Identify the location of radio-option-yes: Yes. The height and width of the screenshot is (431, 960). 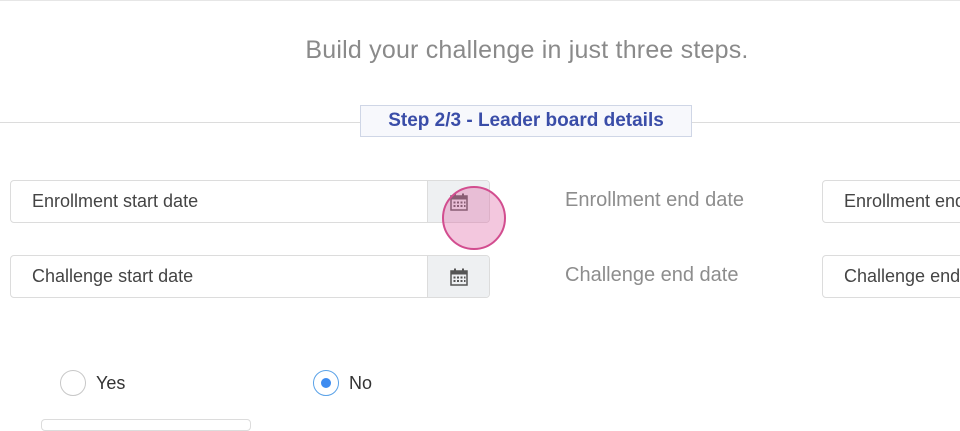
(92, 383).